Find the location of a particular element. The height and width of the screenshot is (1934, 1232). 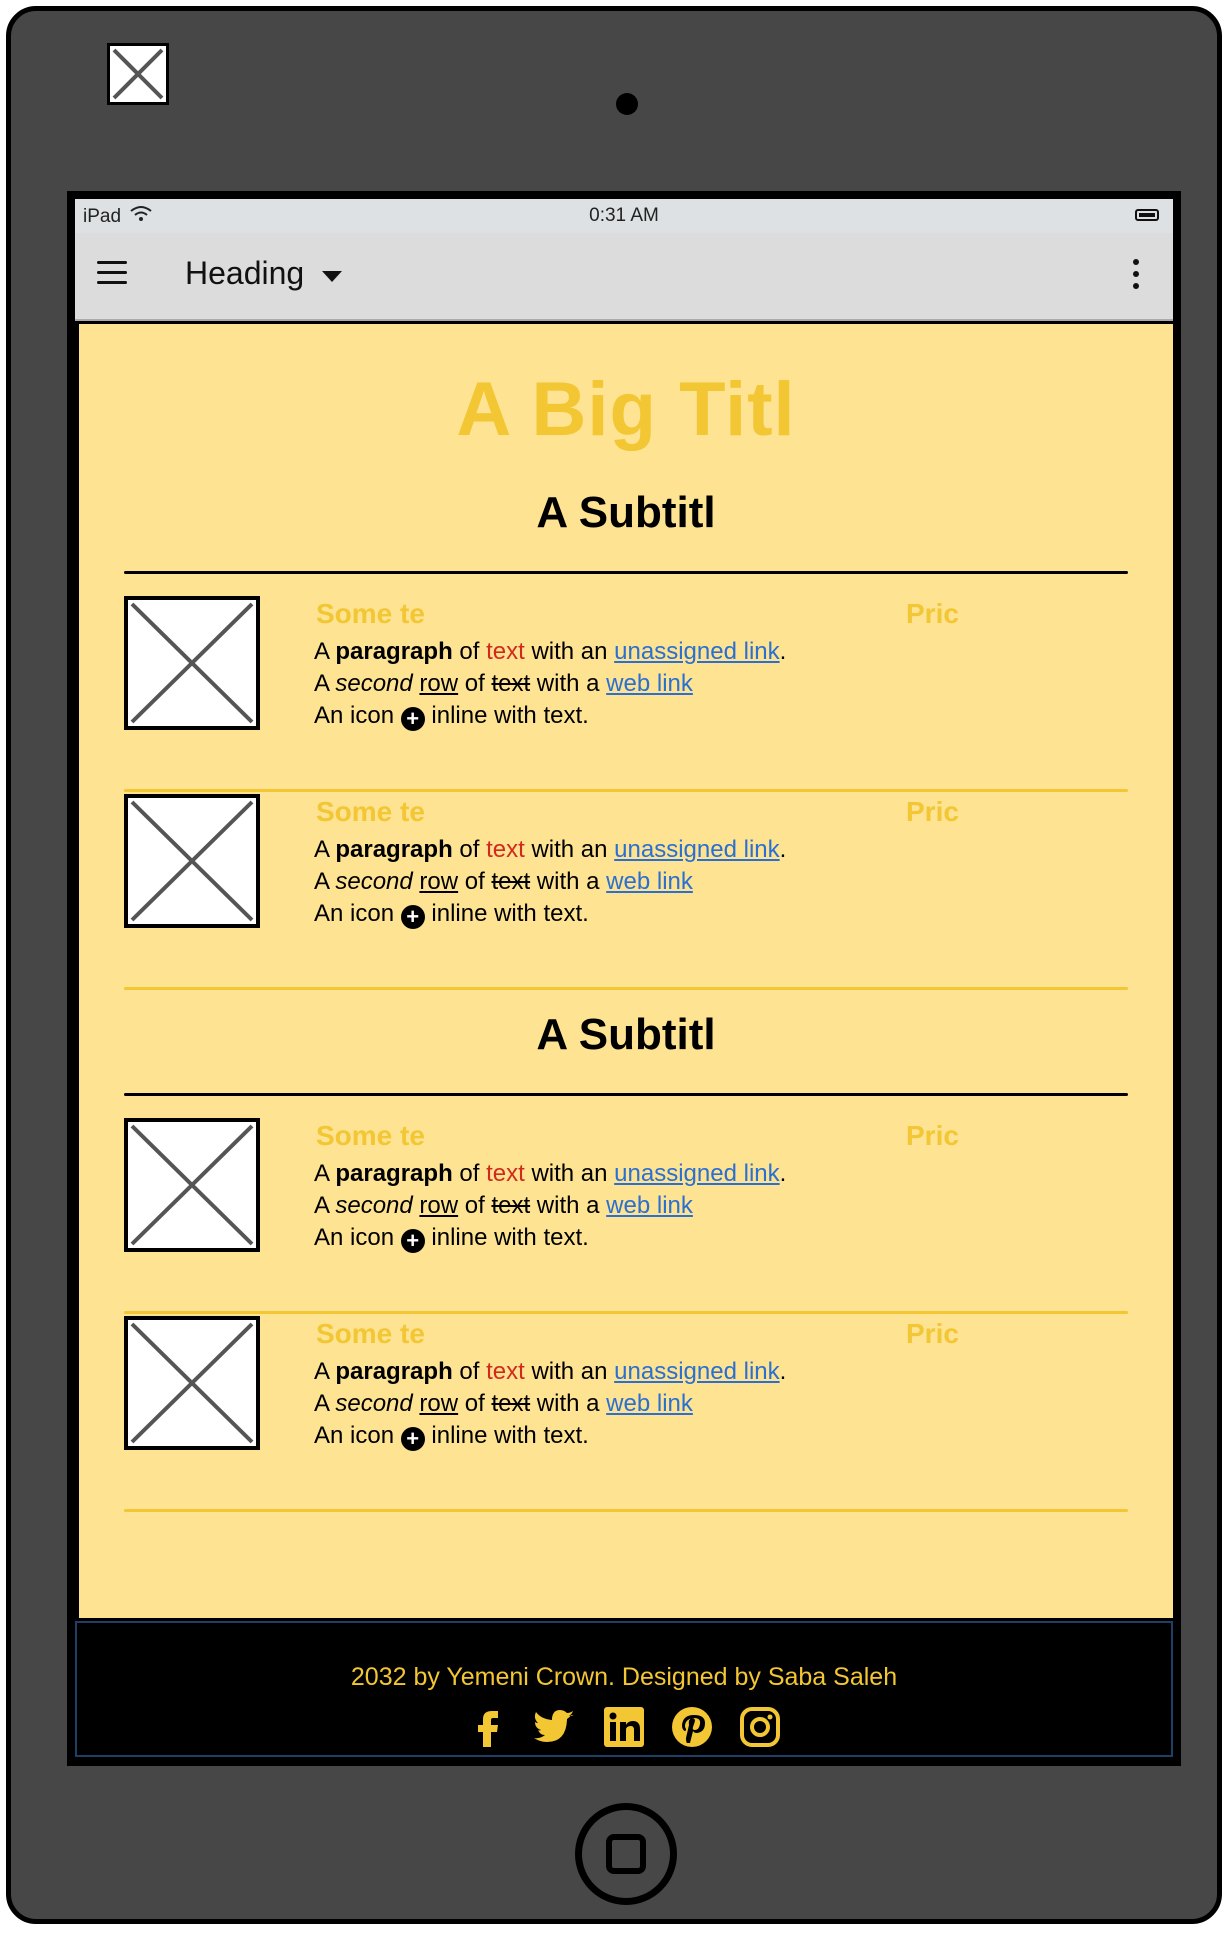

heading-label: Heading is located at coordinates (245, 273).